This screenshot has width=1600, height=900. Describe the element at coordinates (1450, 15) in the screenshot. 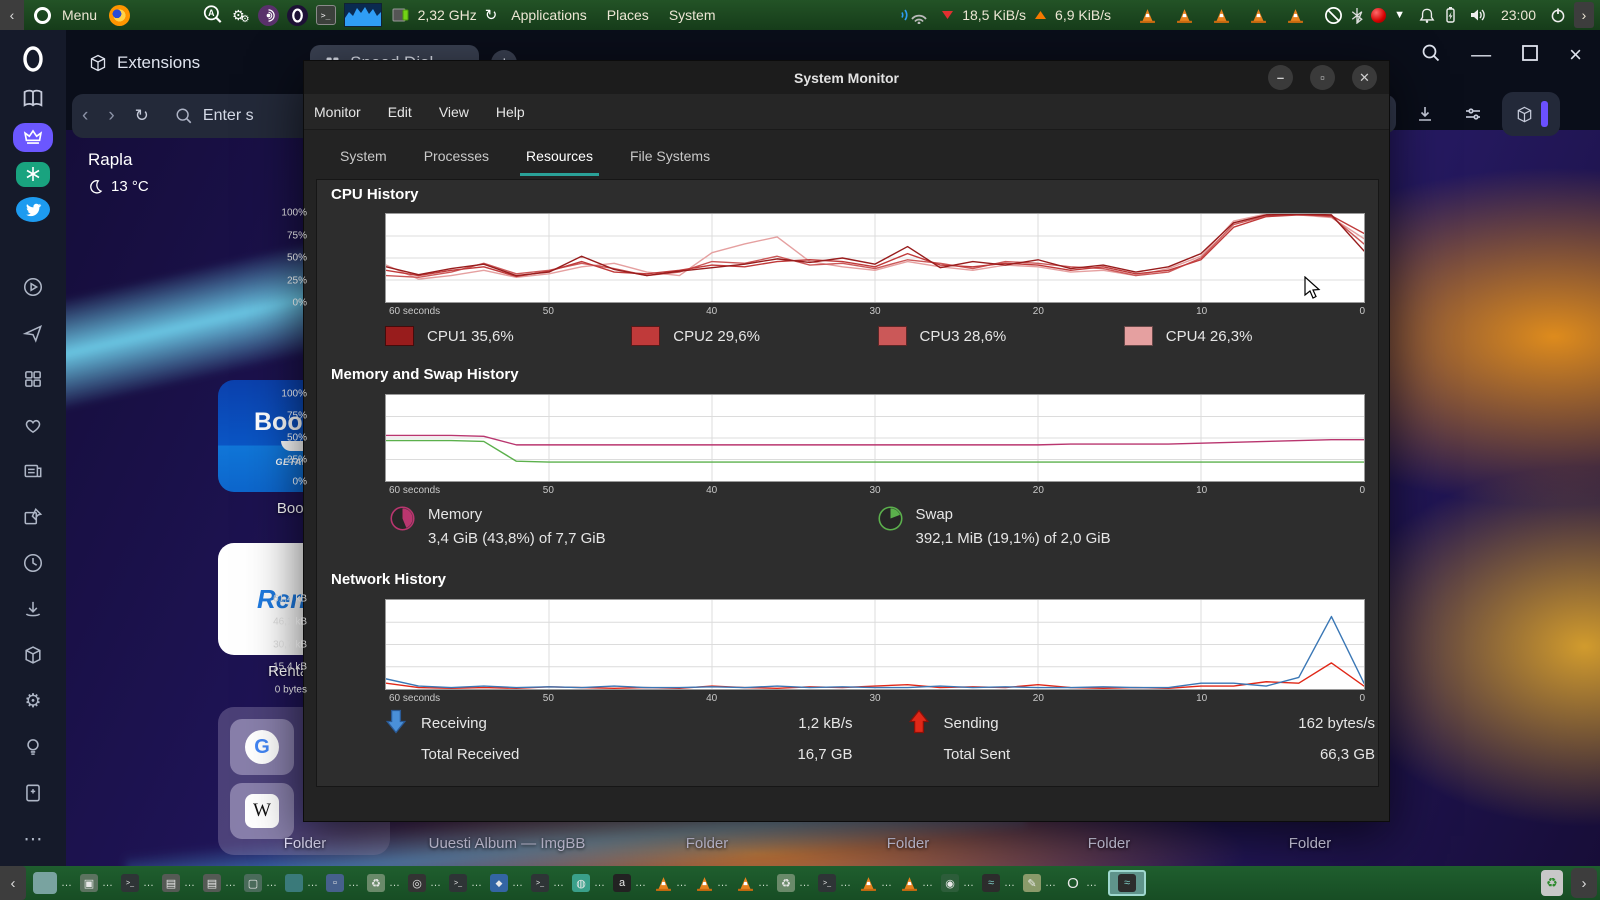

I see `battery-icon` at that location.